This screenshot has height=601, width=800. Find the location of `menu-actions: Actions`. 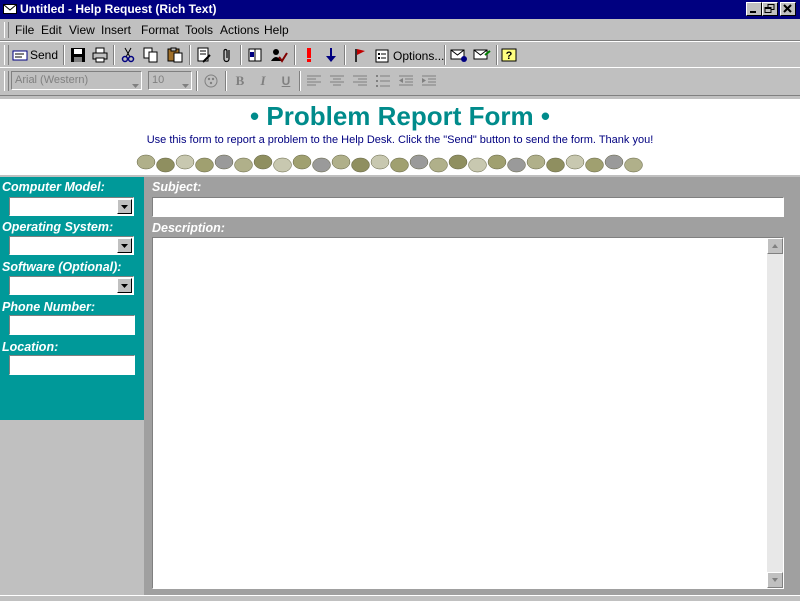

menu-actions: Actions is located at coordinates (239, 30).